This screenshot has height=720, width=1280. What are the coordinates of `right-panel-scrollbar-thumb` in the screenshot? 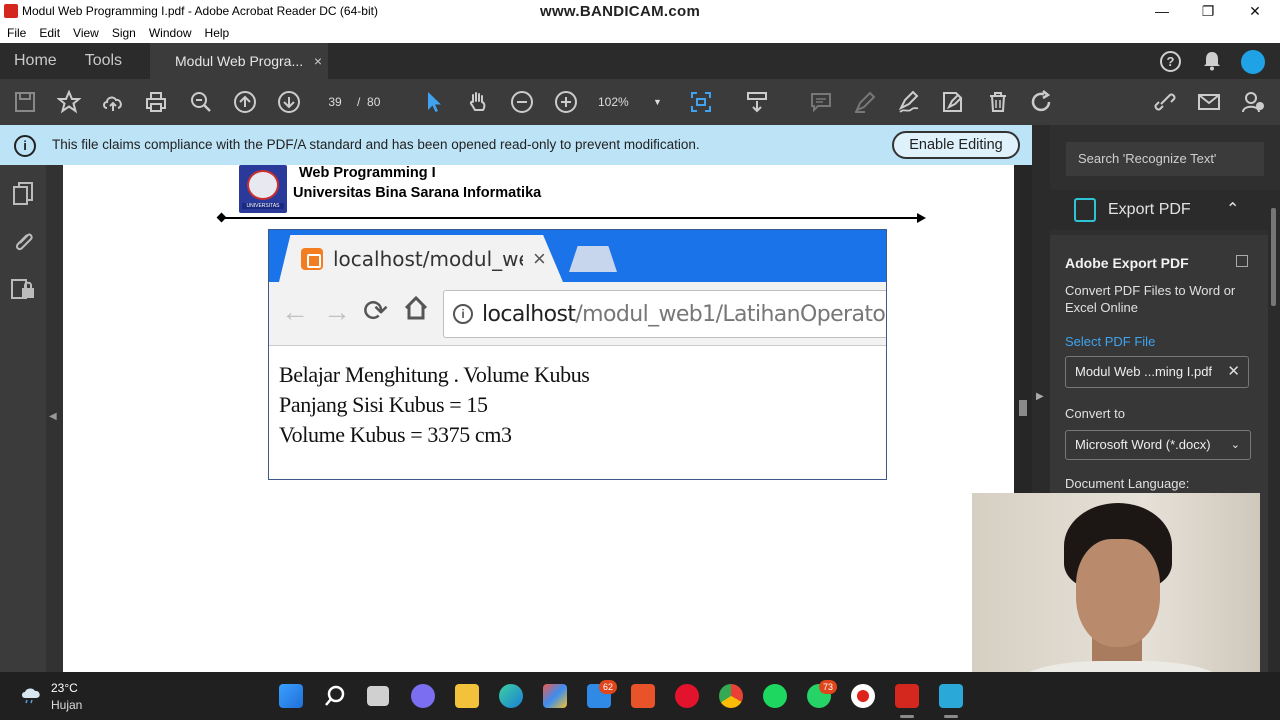 It's located at (1273, 257).